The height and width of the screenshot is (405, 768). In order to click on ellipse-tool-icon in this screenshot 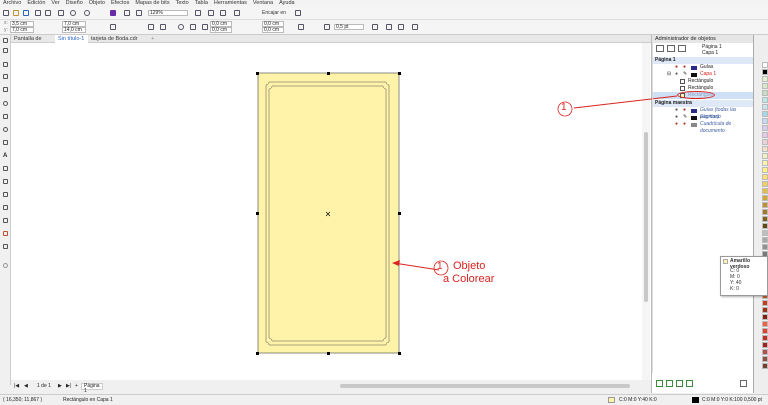, I will do `click(5, 129)`.